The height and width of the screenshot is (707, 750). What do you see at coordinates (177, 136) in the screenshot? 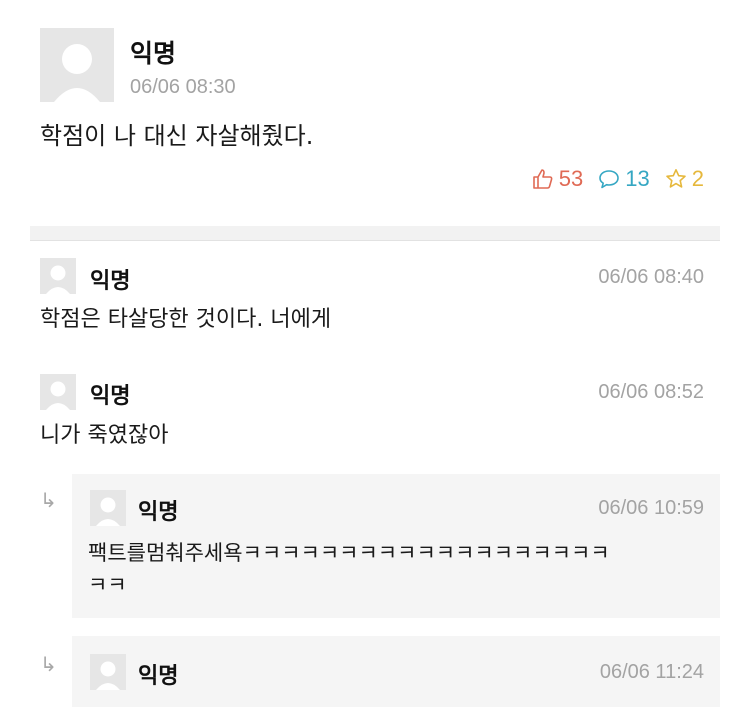
I see `post-body-text: 학점이 나 대신 자살해줬다.` at bounding box center [177, 136].